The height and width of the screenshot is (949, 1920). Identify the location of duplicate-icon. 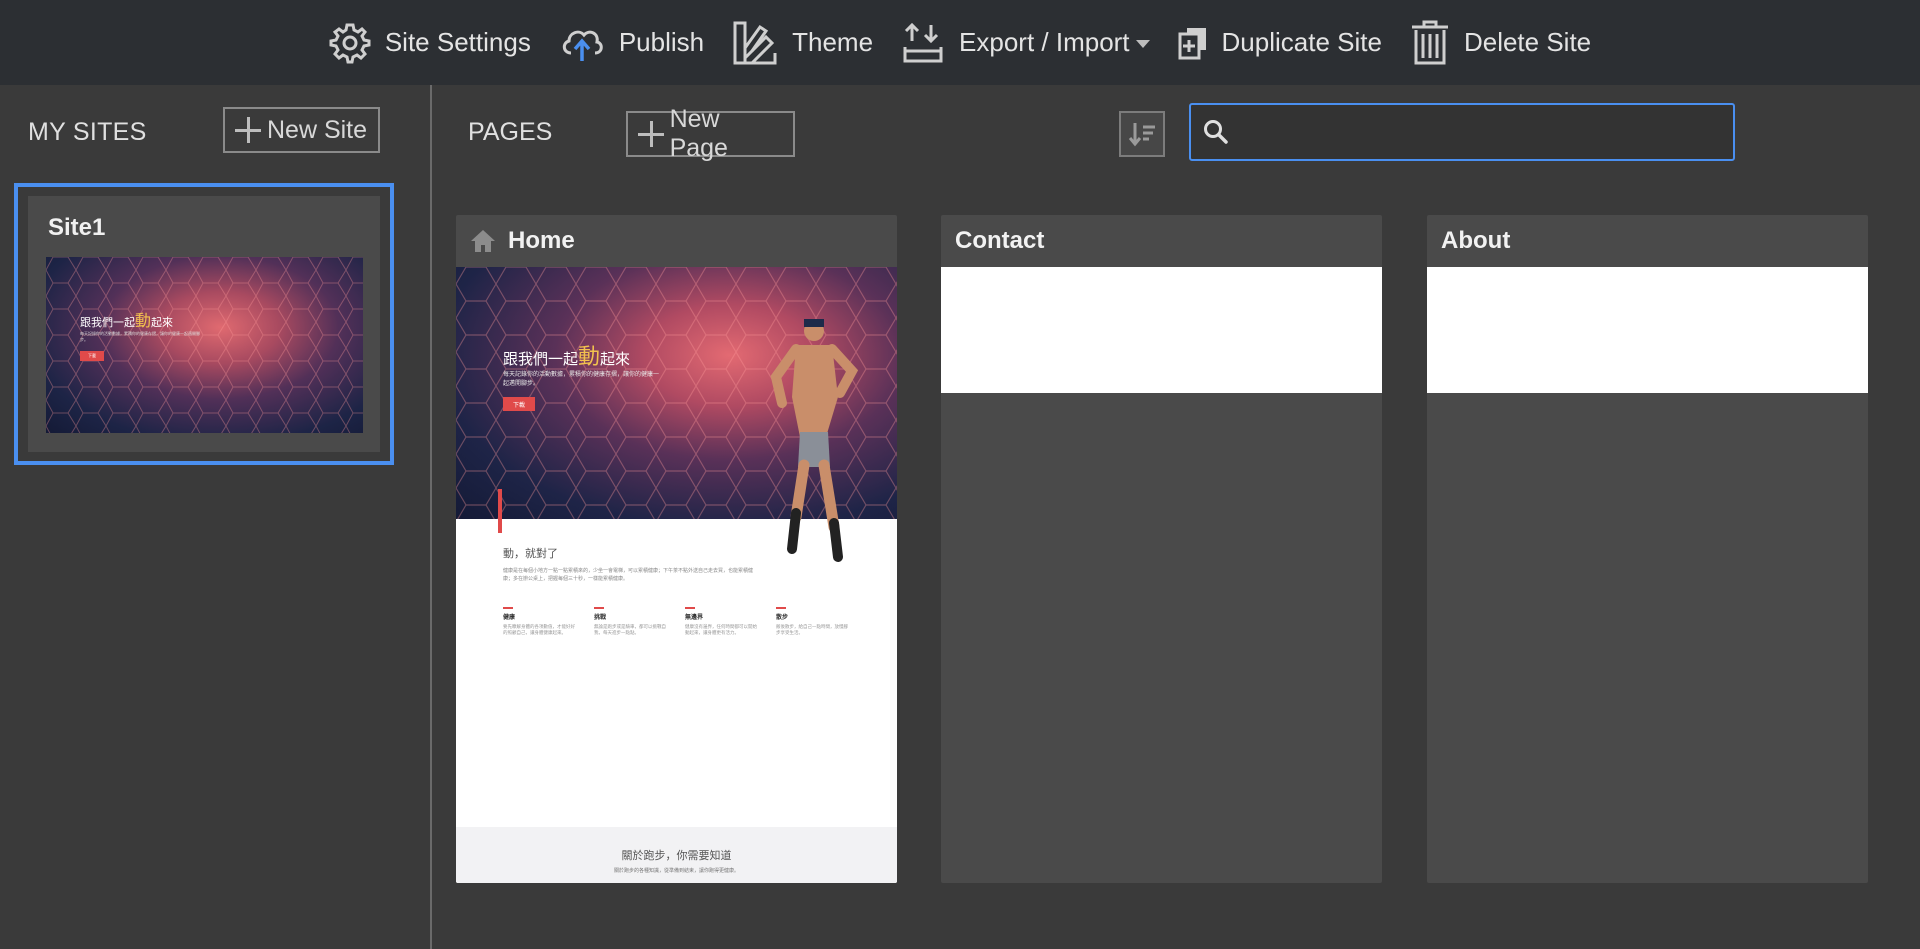
(1192, 43).